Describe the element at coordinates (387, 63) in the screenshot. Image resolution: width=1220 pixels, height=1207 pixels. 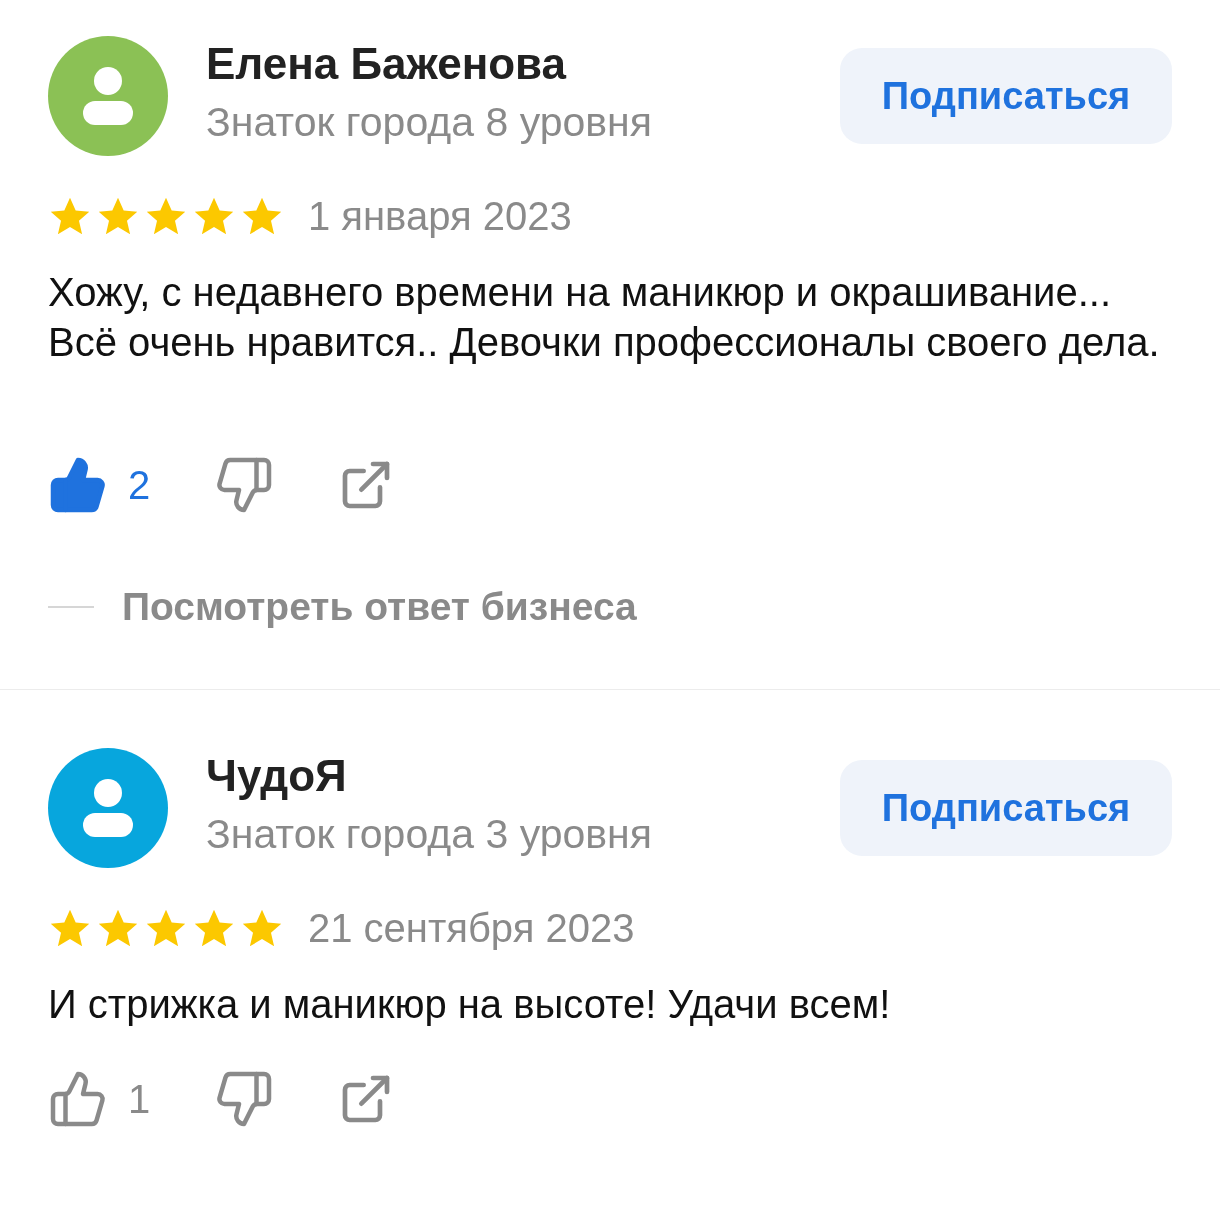
I see `author-name: Елена Баженова` at that location.